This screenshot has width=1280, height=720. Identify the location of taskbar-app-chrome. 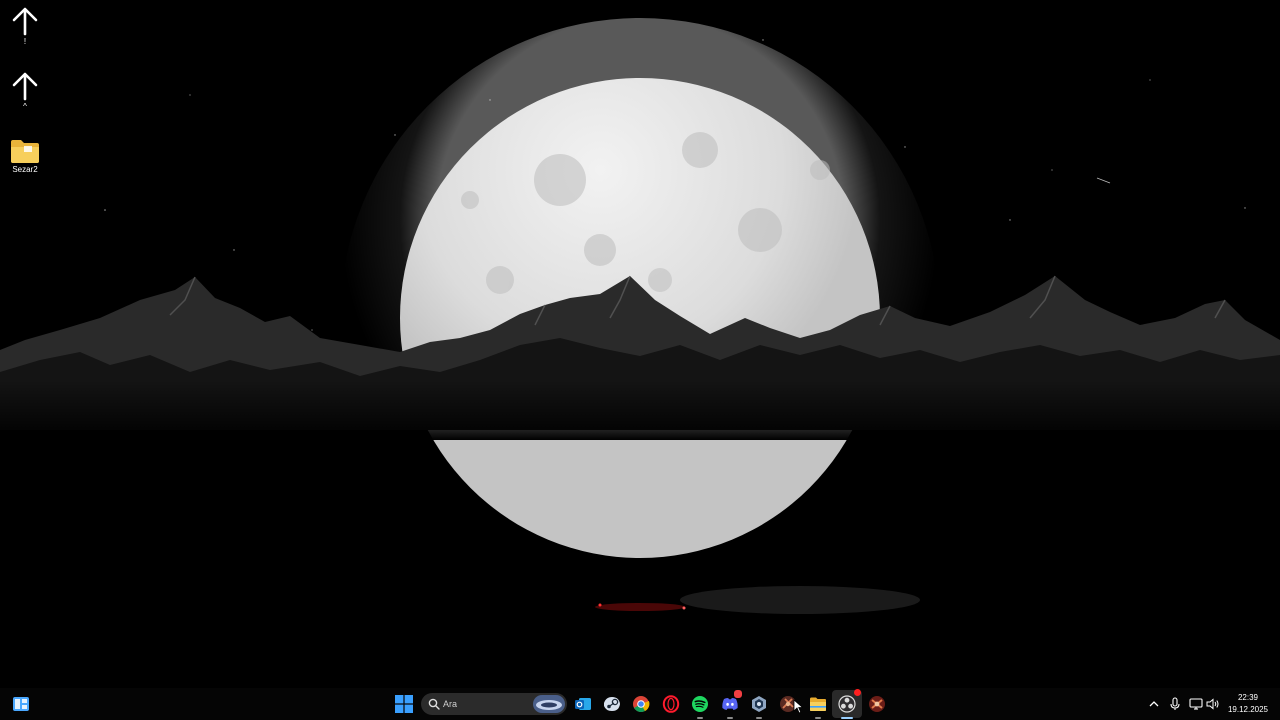
(641, 704).